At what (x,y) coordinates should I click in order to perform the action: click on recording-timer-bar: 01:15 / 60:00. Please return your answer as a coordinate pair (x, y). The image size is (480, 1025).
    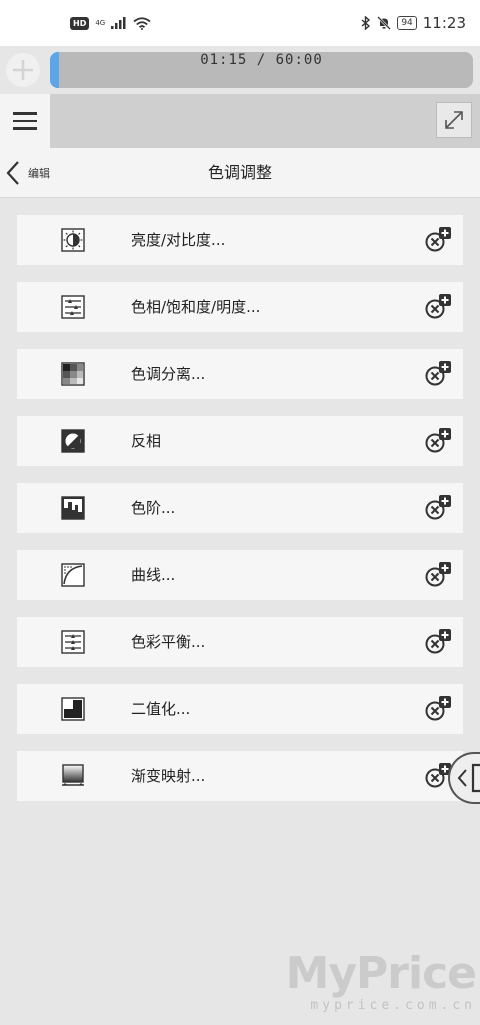
    Looking at the image, I should click on (261, 70).